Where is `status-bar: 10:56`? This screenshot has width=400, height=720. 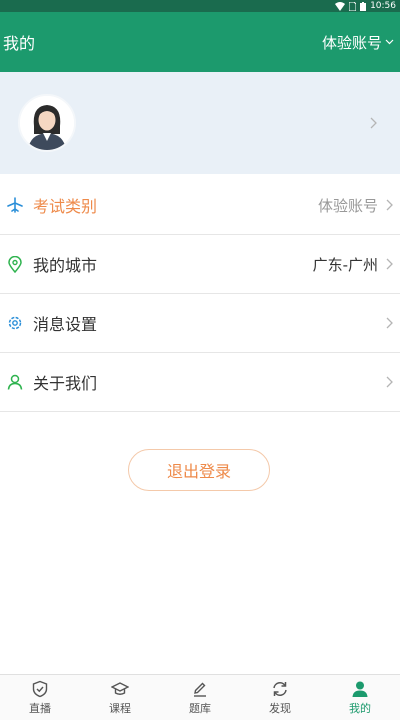 status-bar: 10:56 is located at coordinates (200, 6).